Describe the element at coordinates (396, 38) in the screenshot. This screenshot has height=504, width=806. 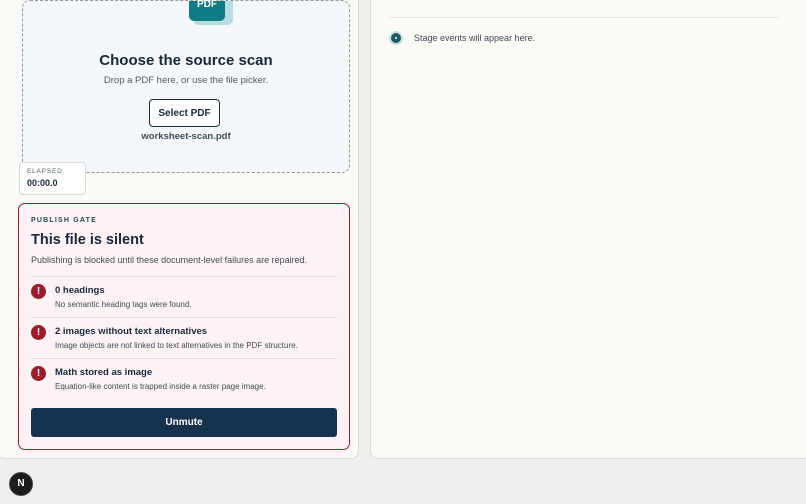
I see `timeline-dot-icon` at that location.